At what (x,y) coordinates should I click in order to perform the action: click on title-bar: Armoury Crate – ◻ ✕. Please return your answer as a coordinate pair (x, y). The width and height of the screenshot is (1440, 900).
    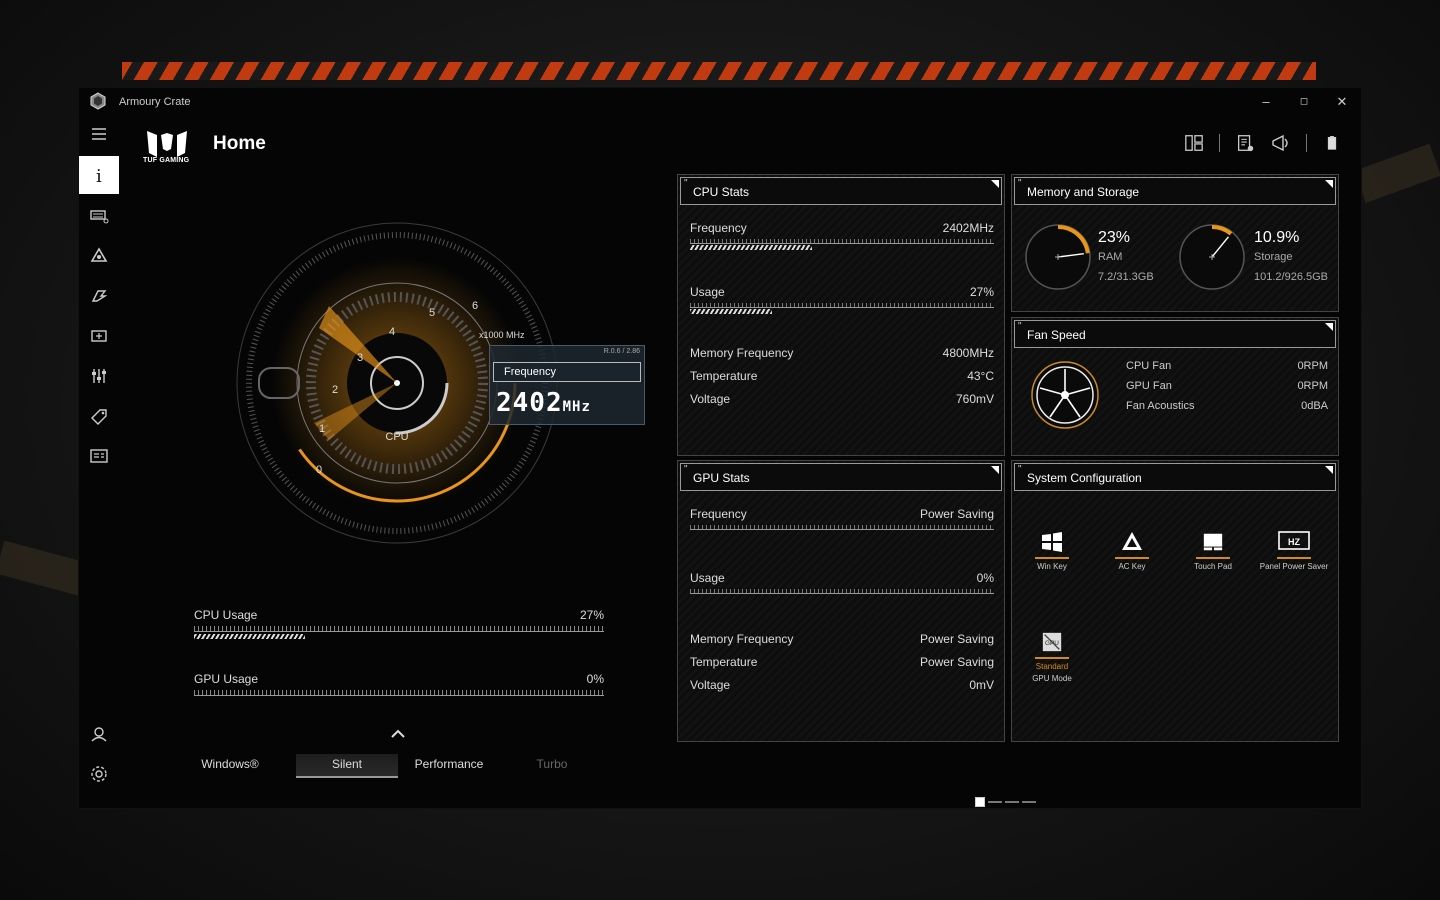
    Looking at the image, I should click on (720, 102).